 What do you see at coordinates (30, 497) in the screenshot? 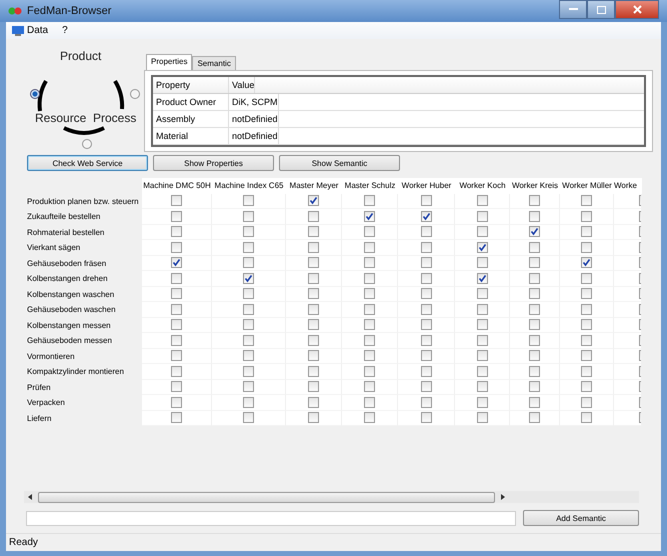
I see `scroll-left-icon` at bounding box center [30, 497].